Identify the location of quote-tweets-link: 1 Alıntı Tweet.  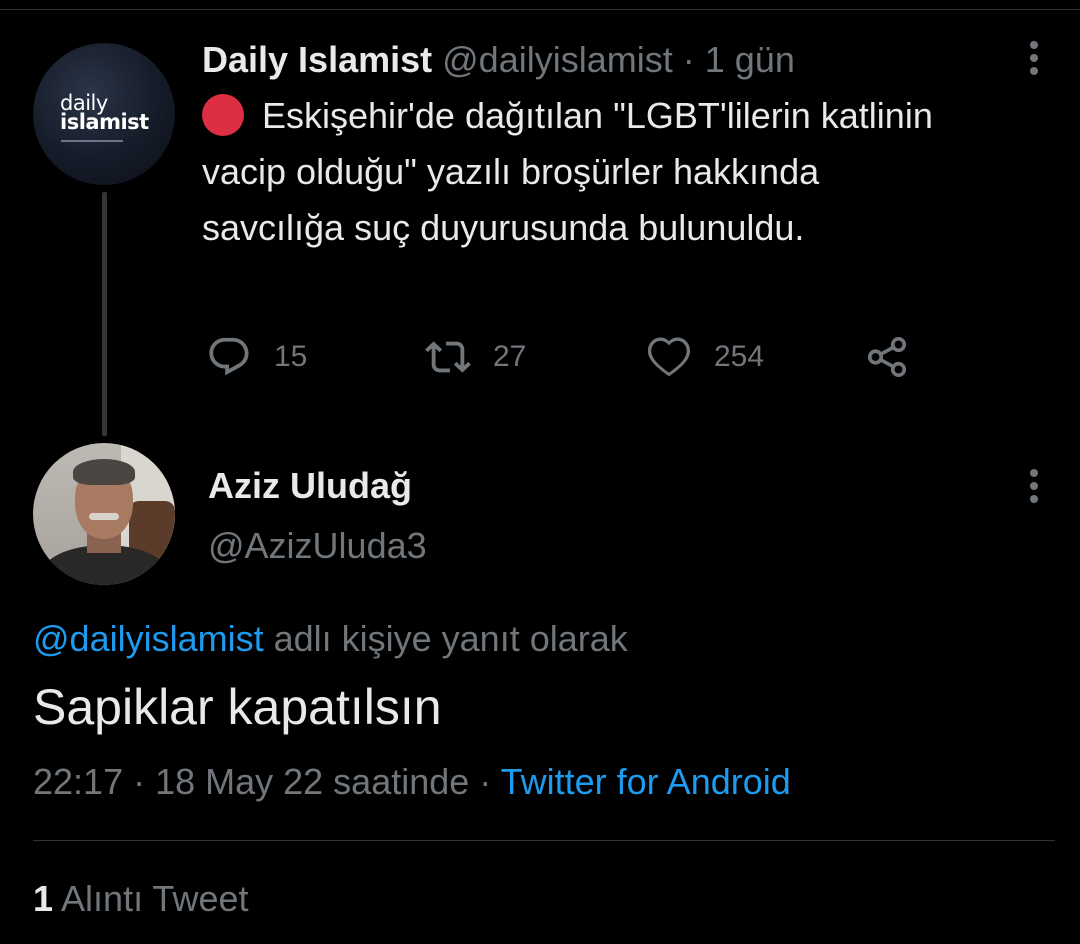
(140, 899).